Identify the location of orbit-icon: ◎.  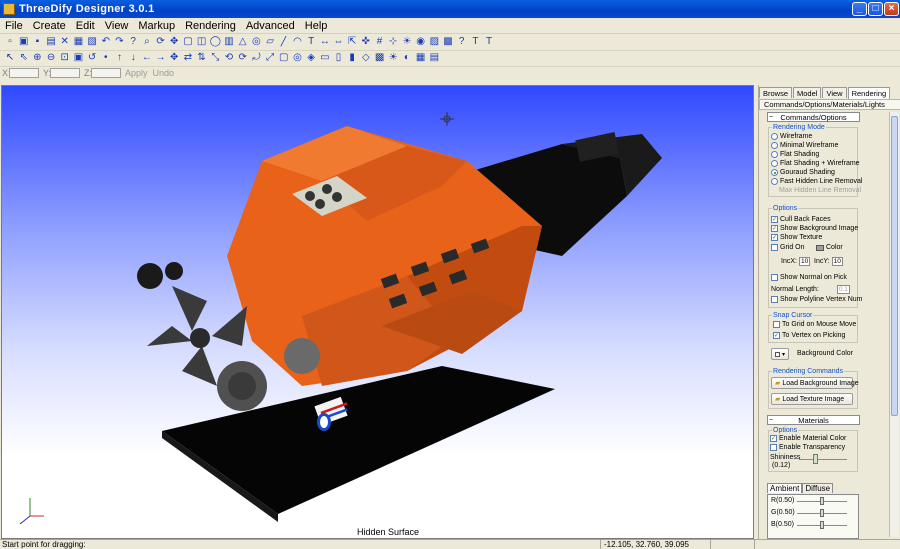
(297, 58).